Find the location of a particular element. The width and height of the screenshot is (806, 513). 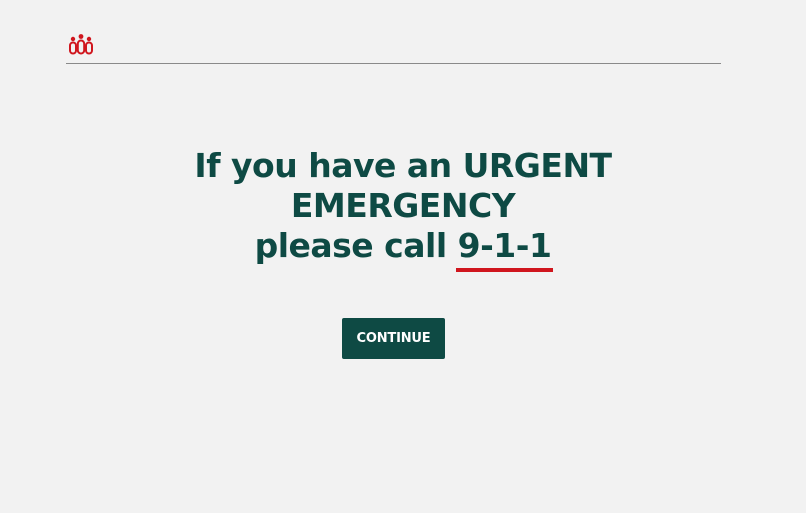

continue-button: CONTINUE is located at coordinates (393, 338).